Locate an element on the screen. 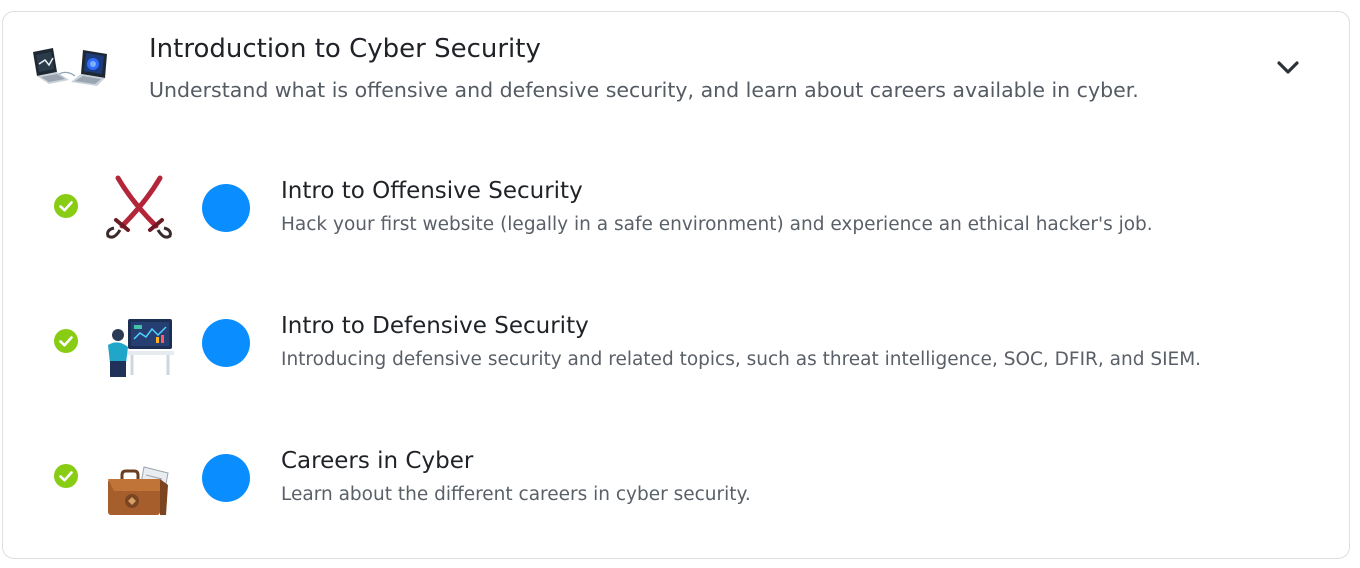 This screenshot has width=1360, height=568. chevron-down-icon is located at coordinates (1288, 68).